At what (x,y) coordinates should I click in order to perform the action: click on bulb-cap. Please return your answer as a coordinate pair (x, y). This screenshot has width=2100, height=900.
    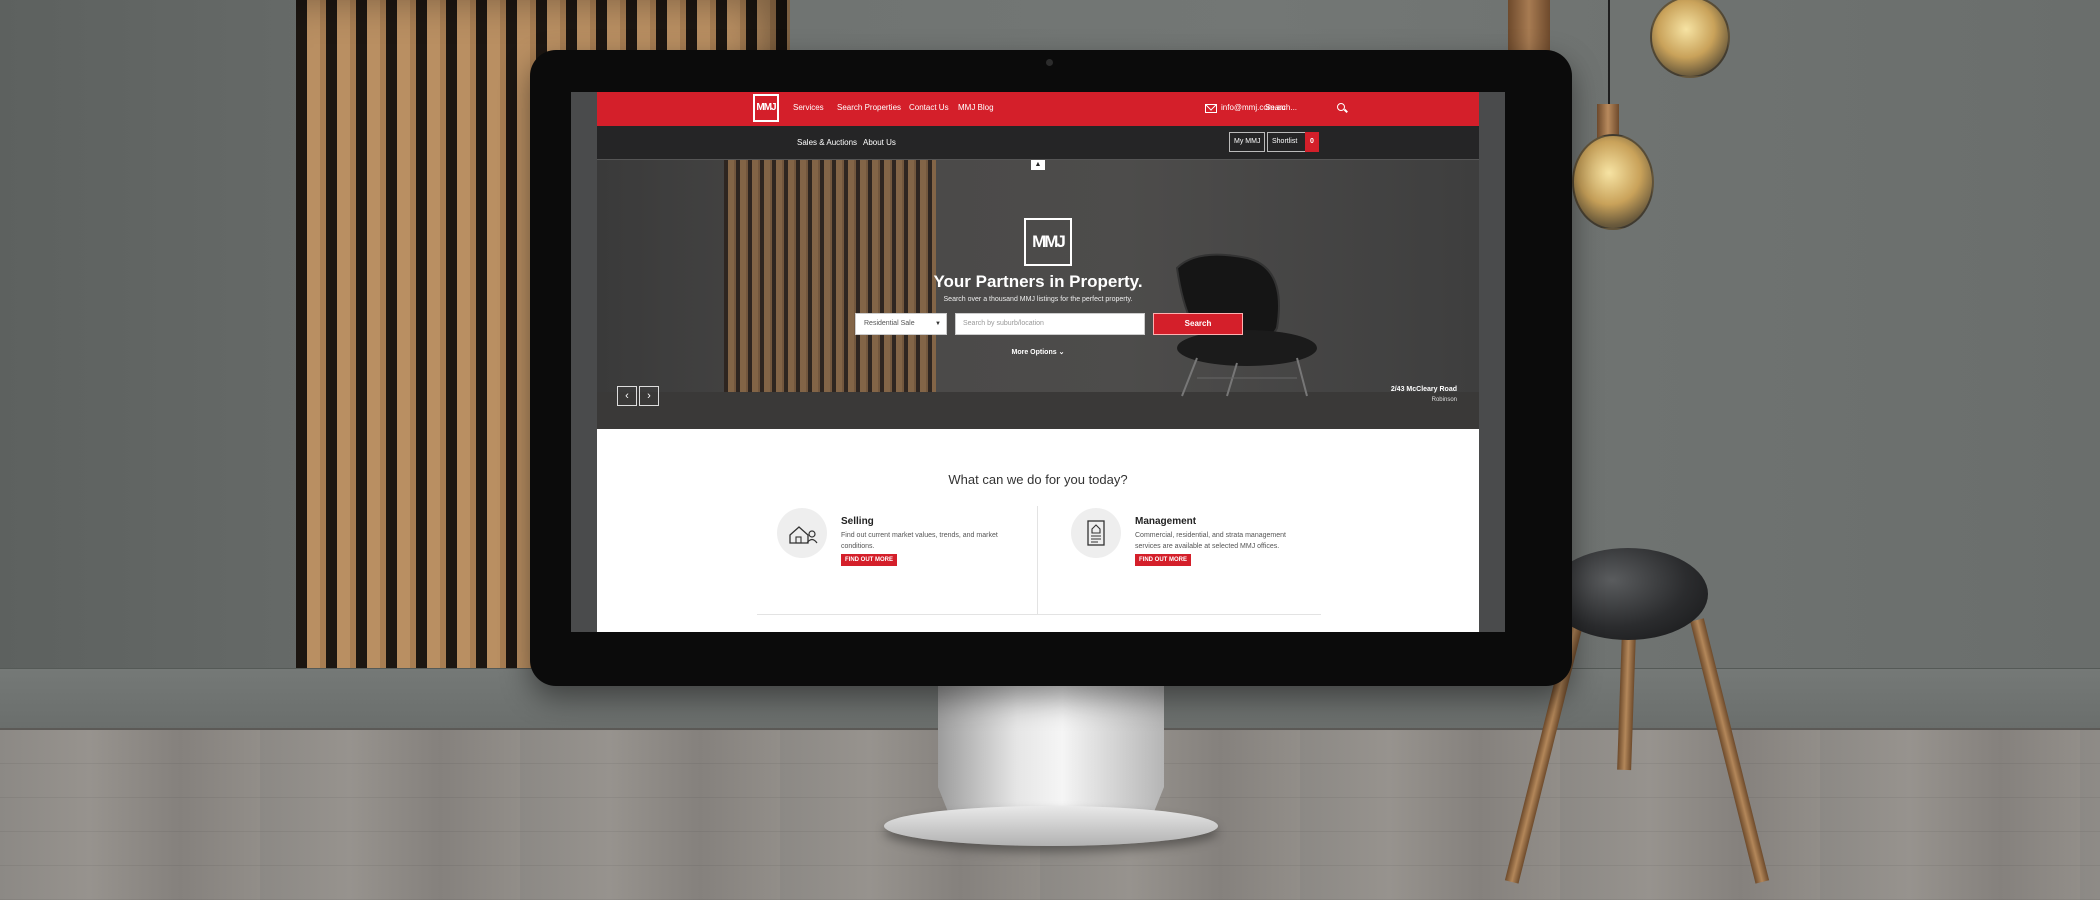
    Looking at the image, I should click on (1608, 121).